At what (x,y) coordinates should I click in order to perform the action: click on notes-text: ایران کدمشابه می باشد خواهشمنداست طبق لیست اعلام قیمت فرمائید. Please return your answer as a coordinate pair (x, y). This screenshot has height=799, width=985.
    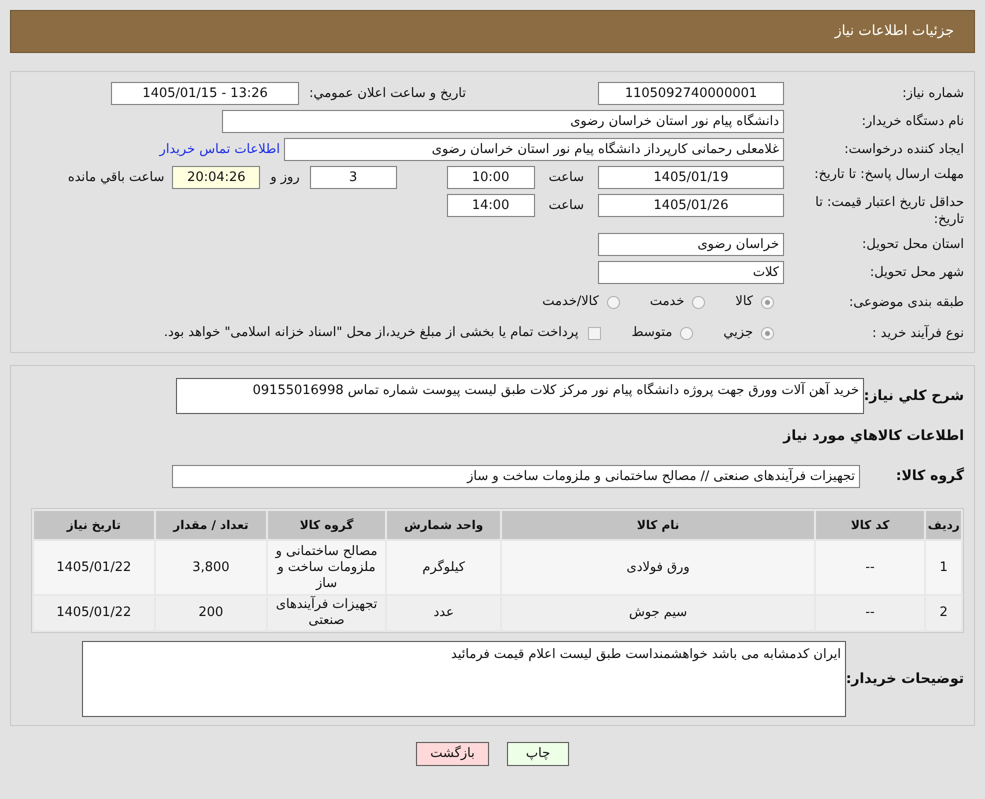
    Looking at the image, I should click on (646, 654).